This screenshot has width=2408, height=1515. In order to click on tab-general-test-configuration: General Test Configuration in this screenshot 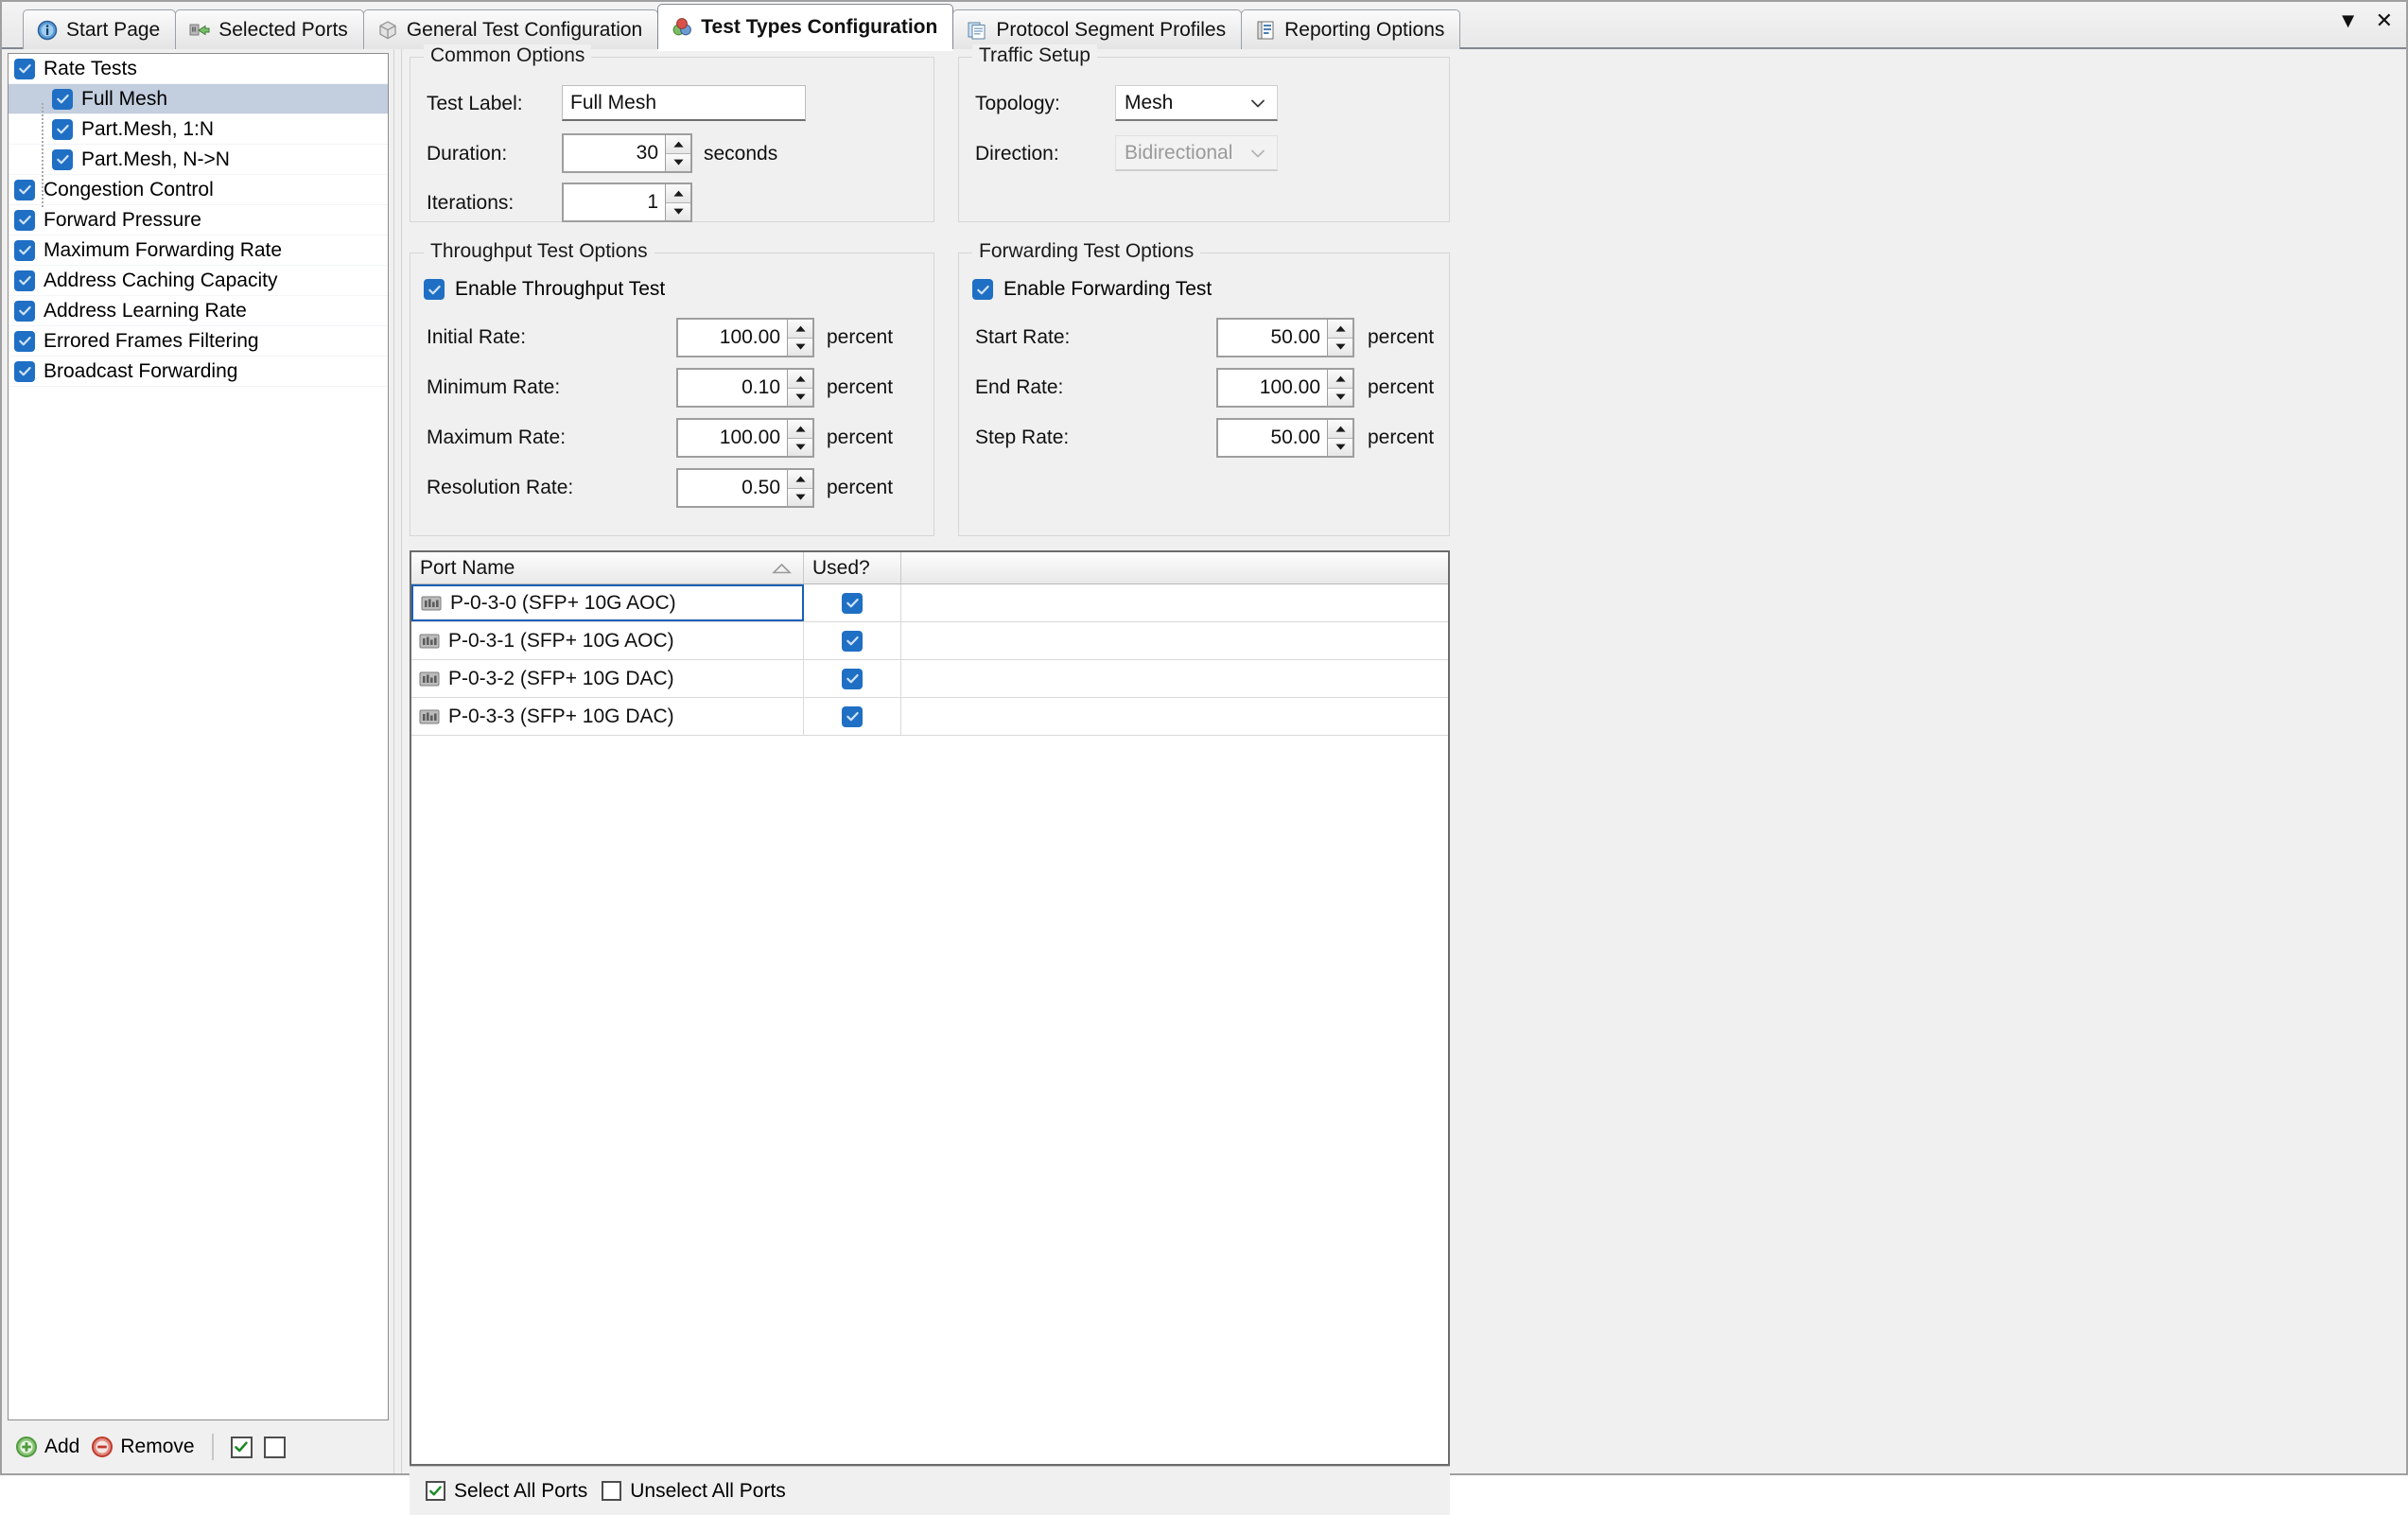, I will do `click(511, 29)`.